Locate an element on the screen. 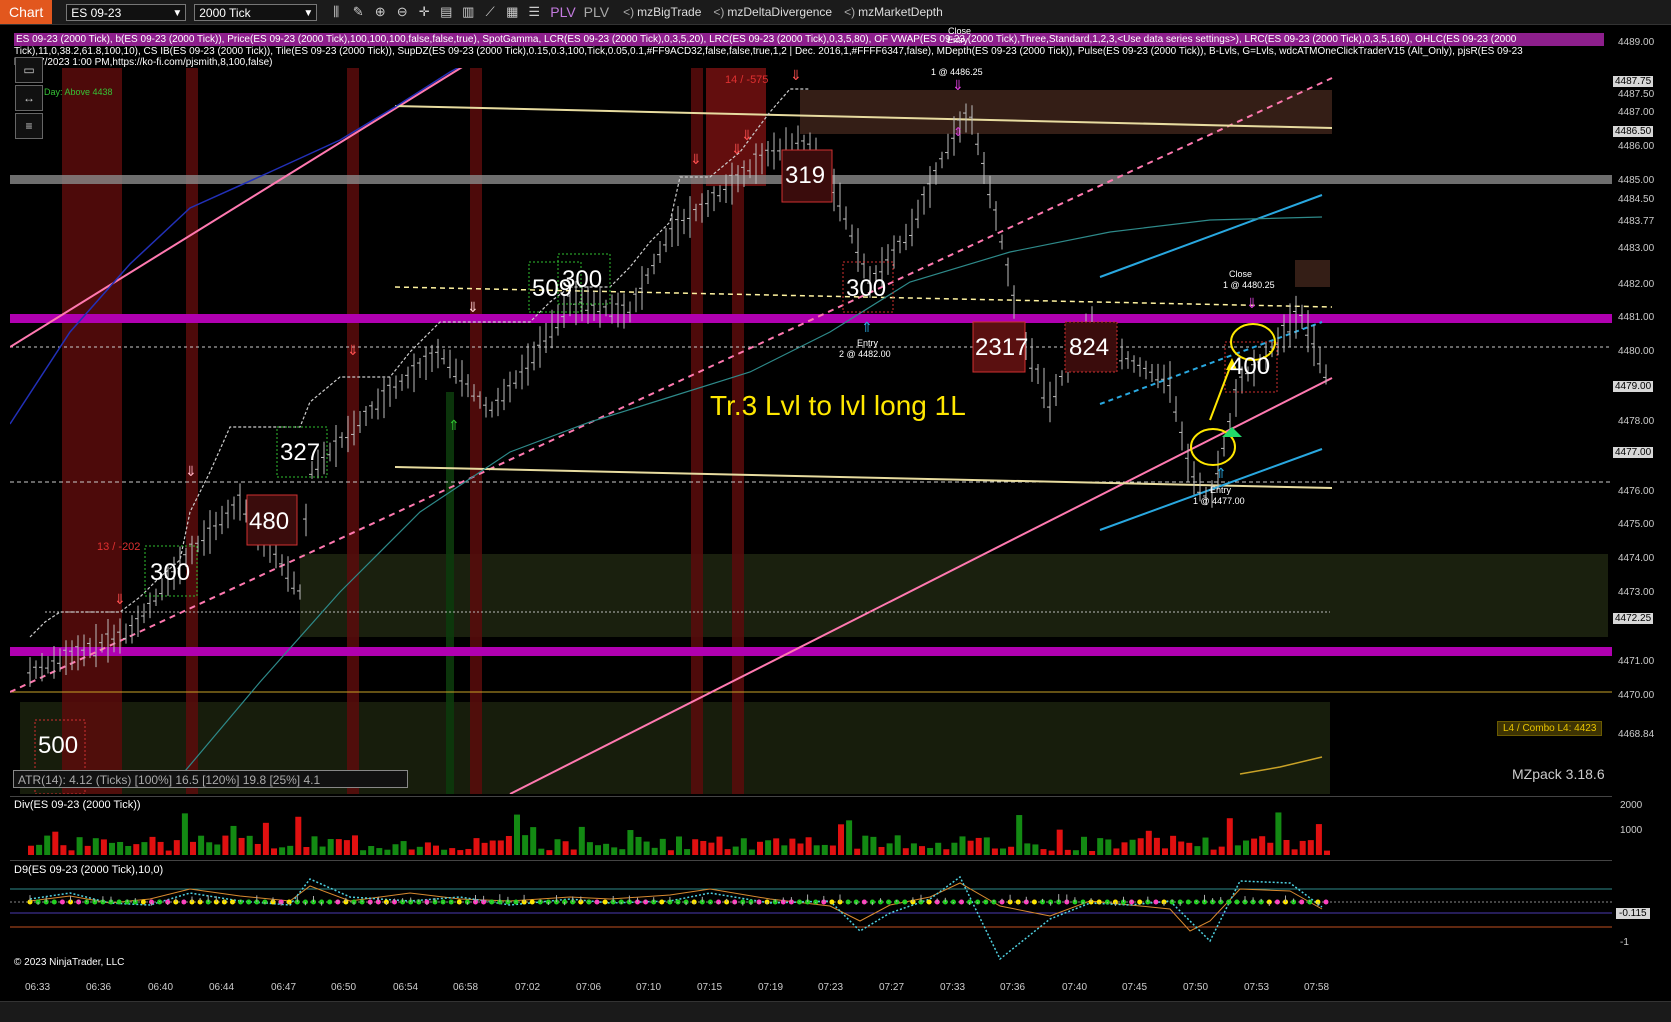  price-label: 4482.00 is located at coordinates (1636, 284).